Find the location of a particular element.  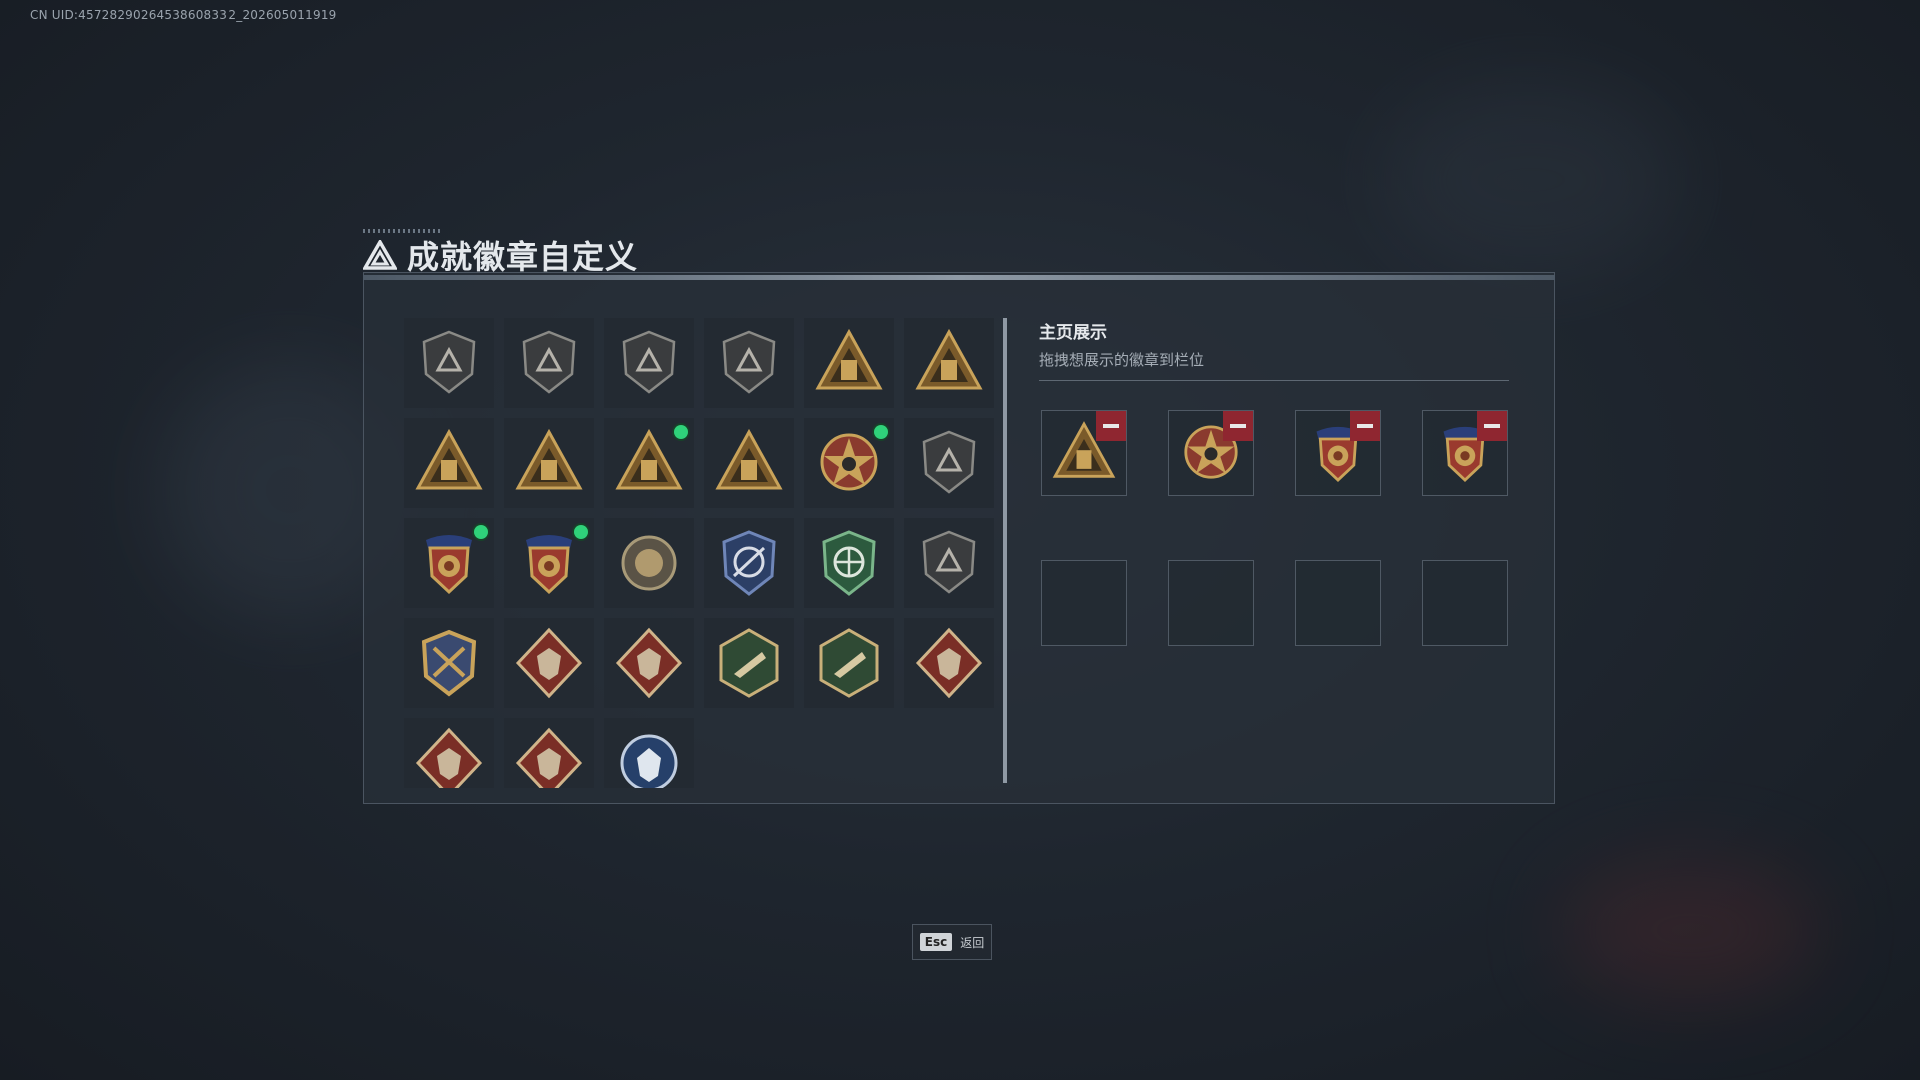

showcase-divider is located at coordinates (1274, 380).